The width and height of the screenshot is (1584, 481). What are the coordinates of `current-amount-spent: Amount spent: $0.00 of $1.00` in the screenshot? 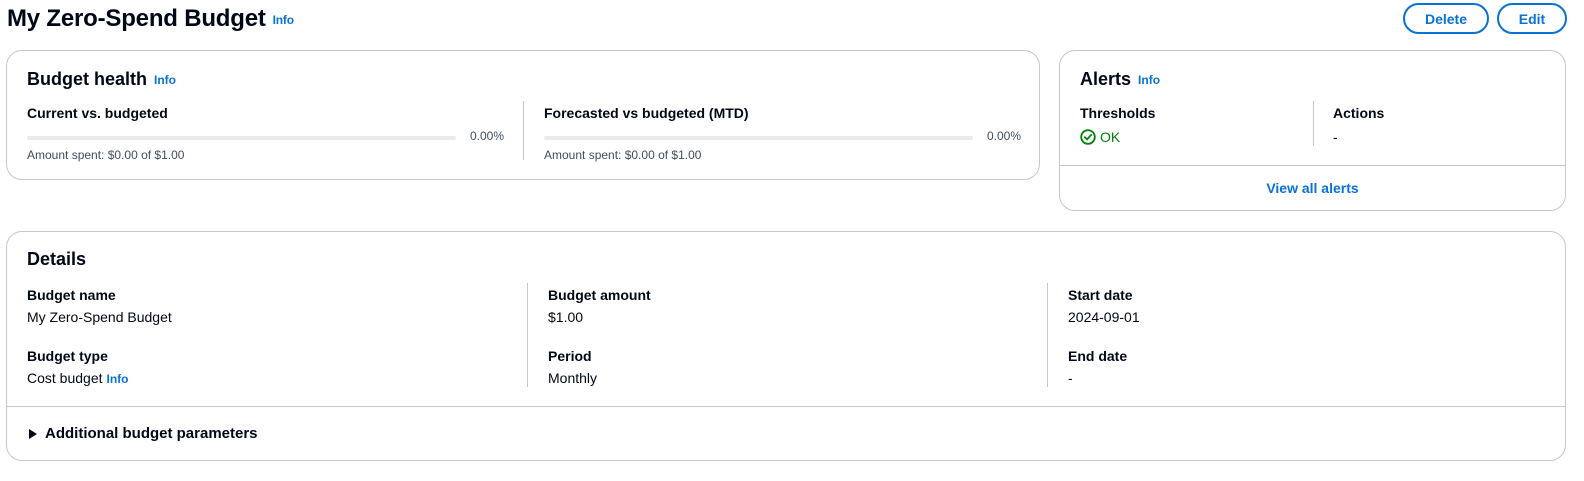 It's located at (106, 155).